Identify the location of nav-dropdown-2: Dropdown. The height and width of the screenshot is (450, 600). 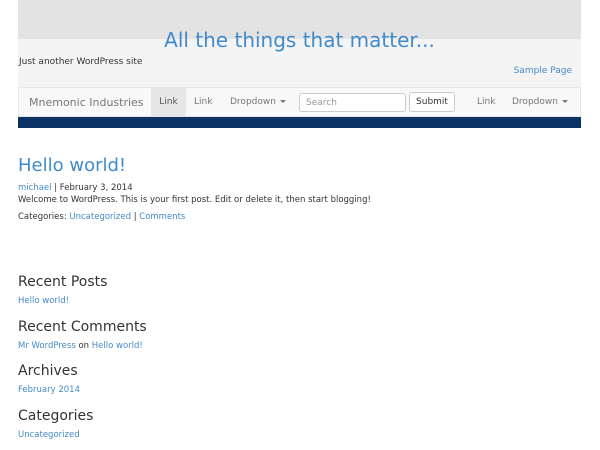
(540, 102).